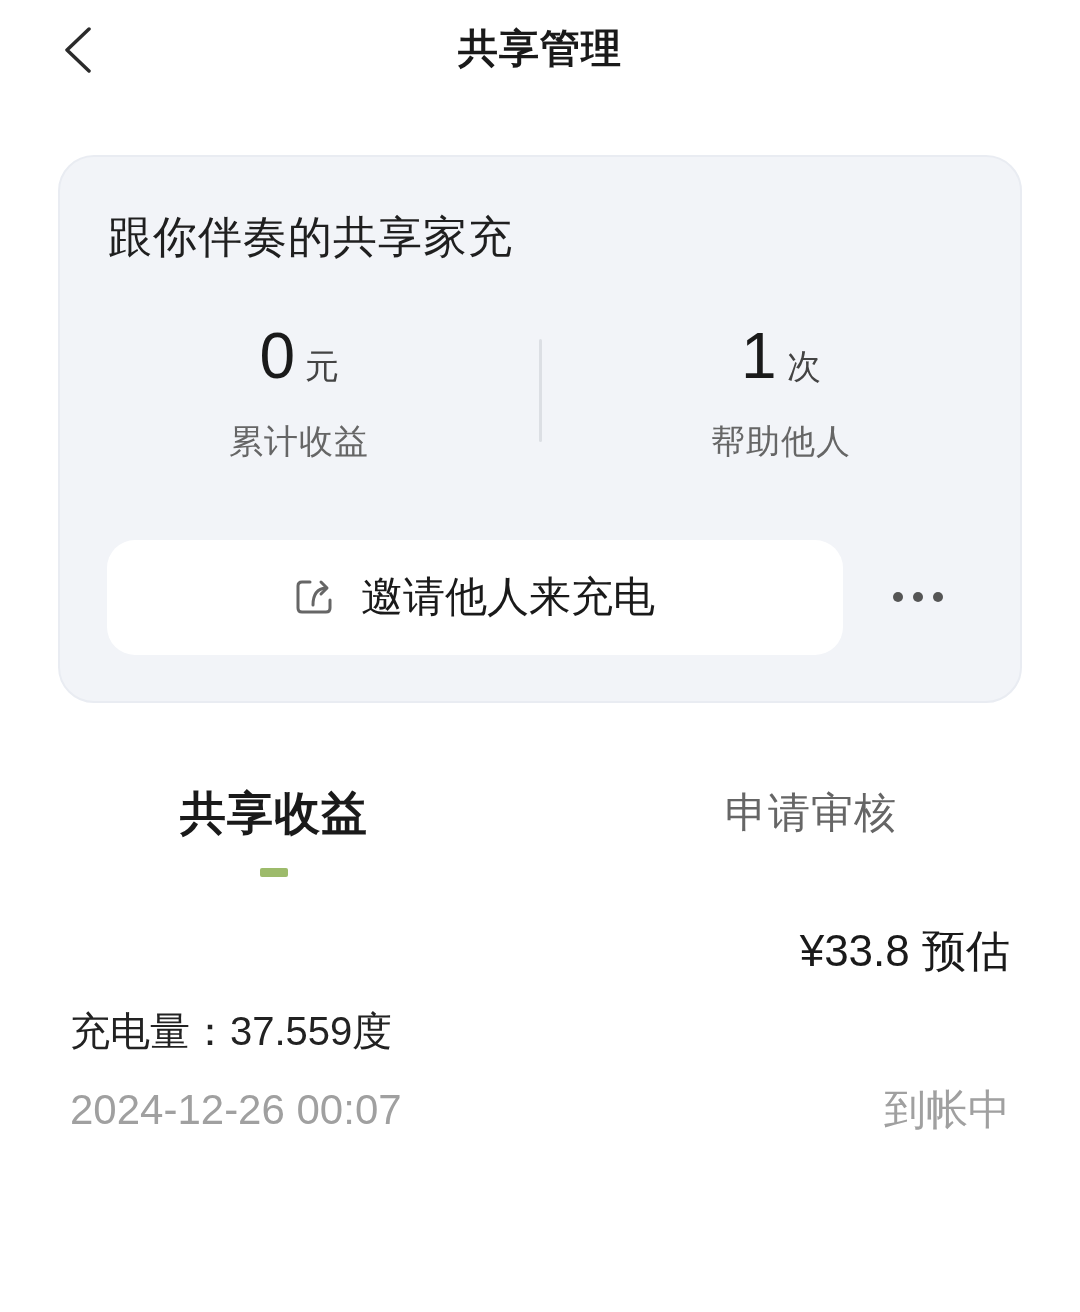  Describe the element at coordinates (540, 48) in the screenshot. I see `page-title: 共享管理` at that location.